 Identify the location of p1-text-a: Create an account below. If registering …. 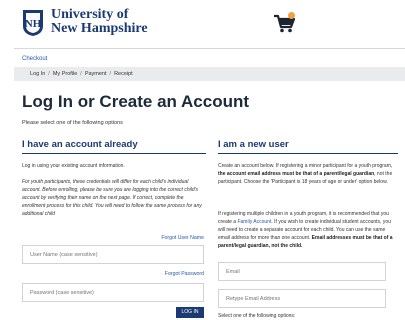
(305, 166).